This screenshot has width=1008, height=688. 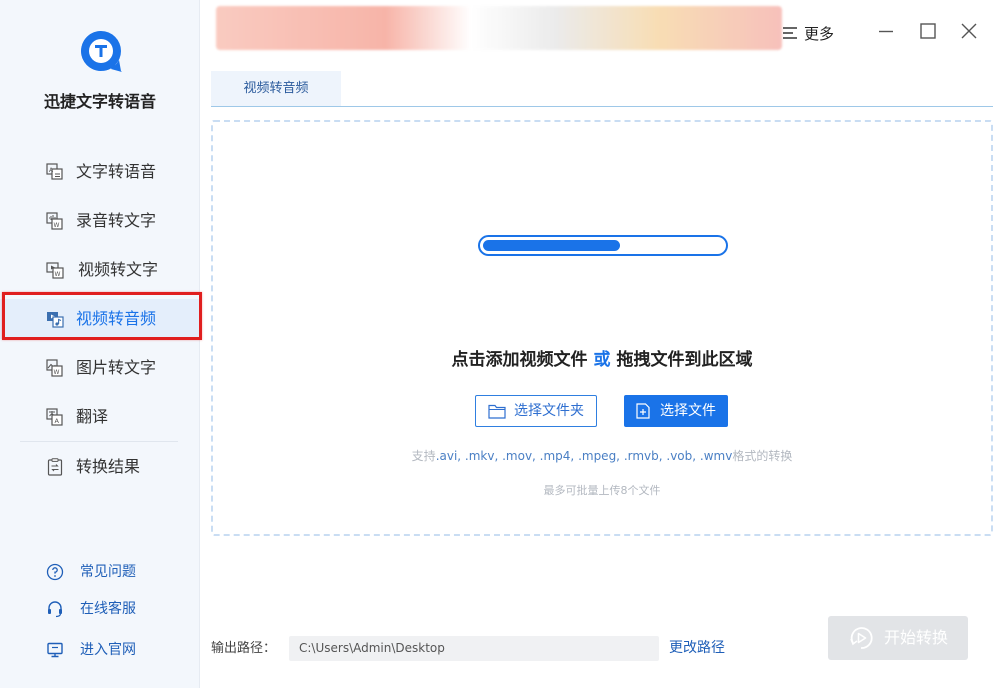 I want to click on official-website-link: 进入官网, so click(x=100, y=650).